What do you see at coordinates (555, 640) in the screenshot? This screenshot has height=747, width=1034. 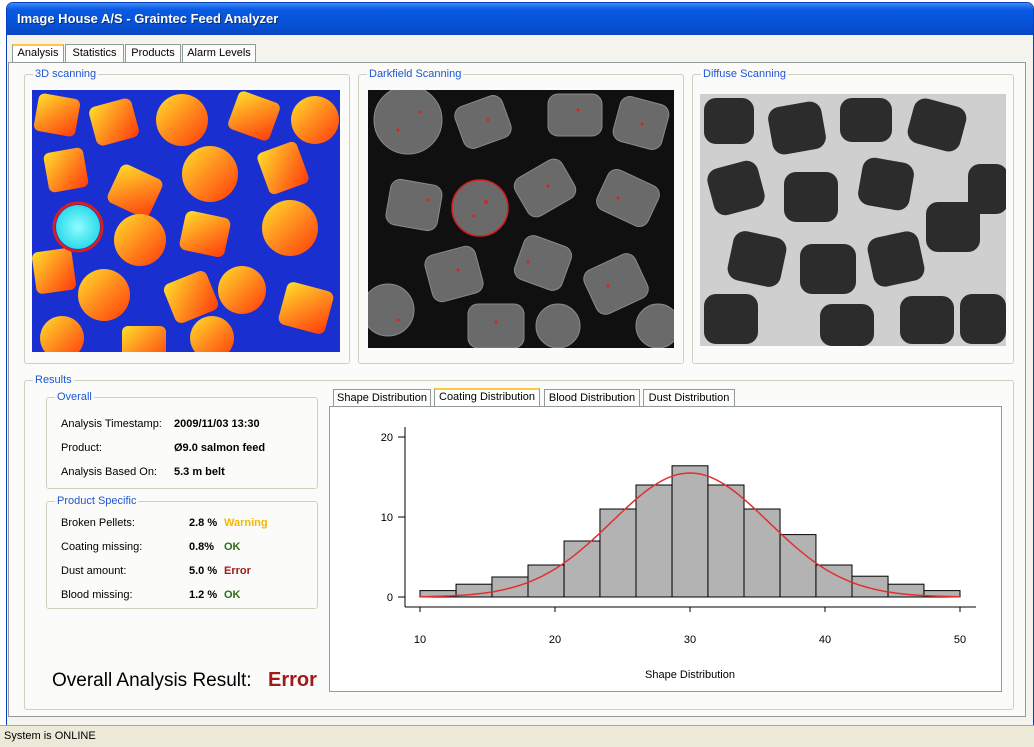 I see `x-tick-label: 20` at bounding box center [555, 640].